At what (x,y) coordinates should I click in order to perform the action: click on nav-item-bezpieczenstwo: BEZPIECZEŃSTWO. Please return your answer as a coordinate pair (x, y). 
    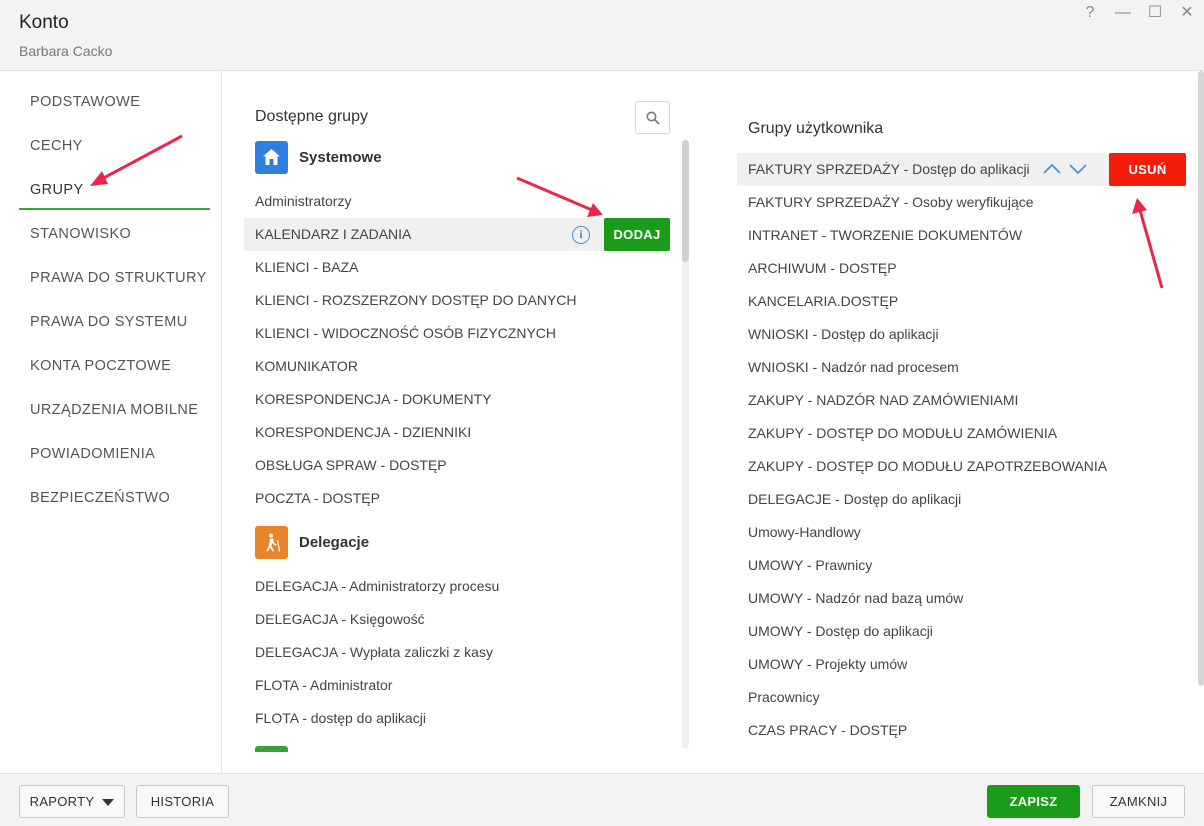
    Looking at the image, I should click on (114, 498).